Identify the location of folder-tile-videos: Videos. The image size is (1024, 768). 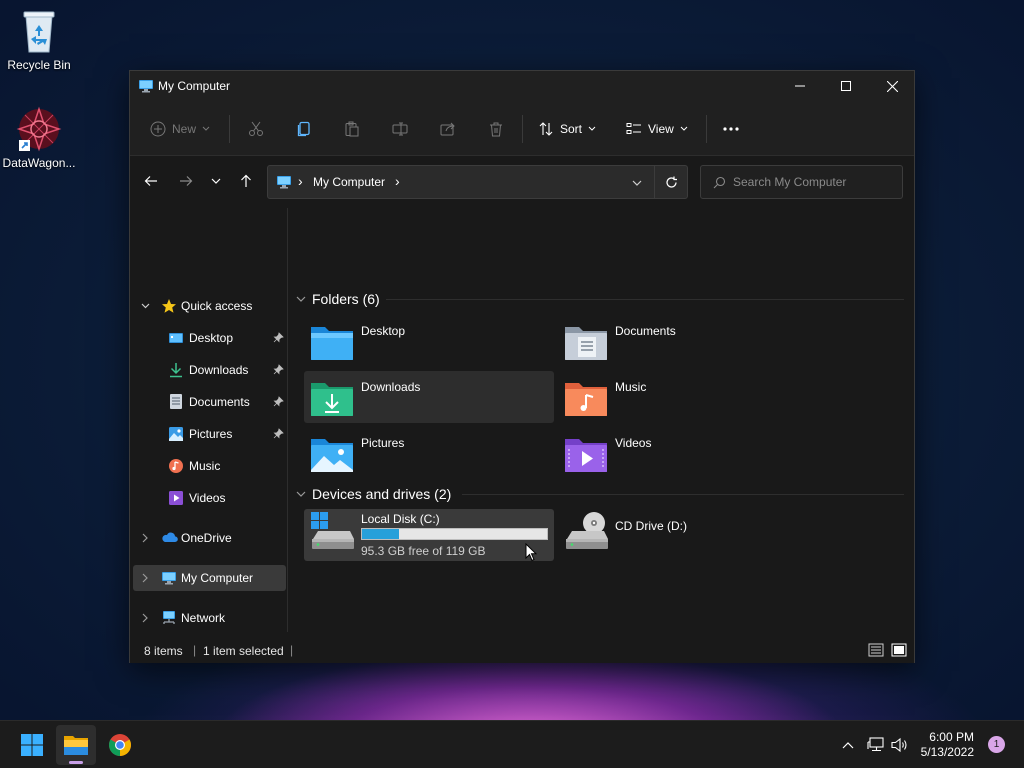
(683, 453).